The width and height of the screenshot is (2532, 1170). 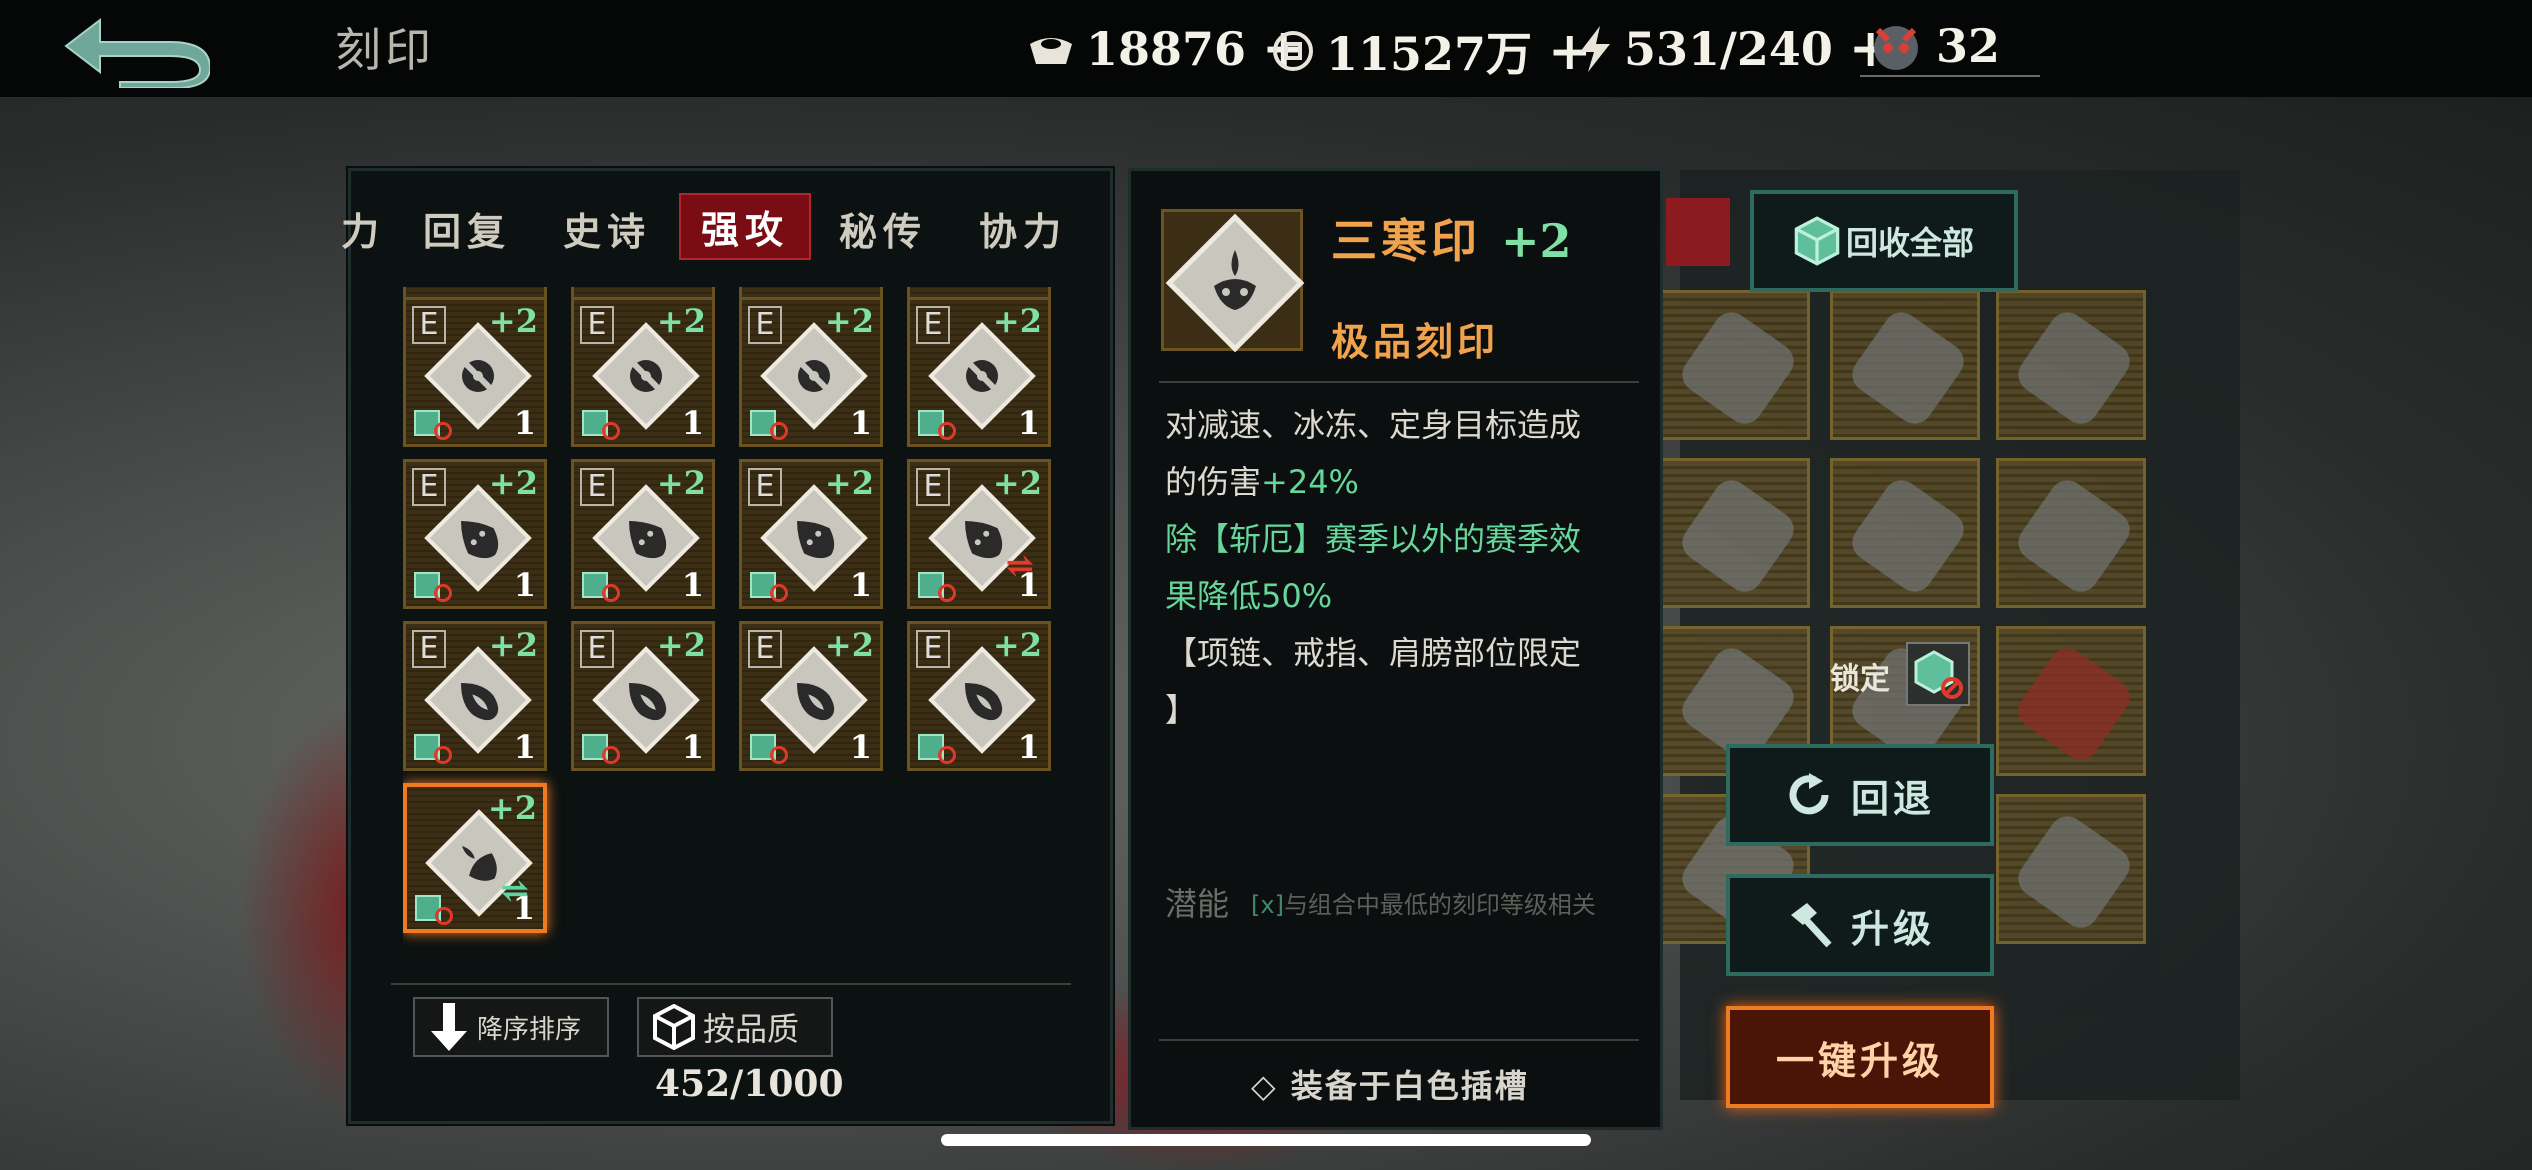 I want to click on sort-descending-button: 降序排序, so click(x=511, y=1027).